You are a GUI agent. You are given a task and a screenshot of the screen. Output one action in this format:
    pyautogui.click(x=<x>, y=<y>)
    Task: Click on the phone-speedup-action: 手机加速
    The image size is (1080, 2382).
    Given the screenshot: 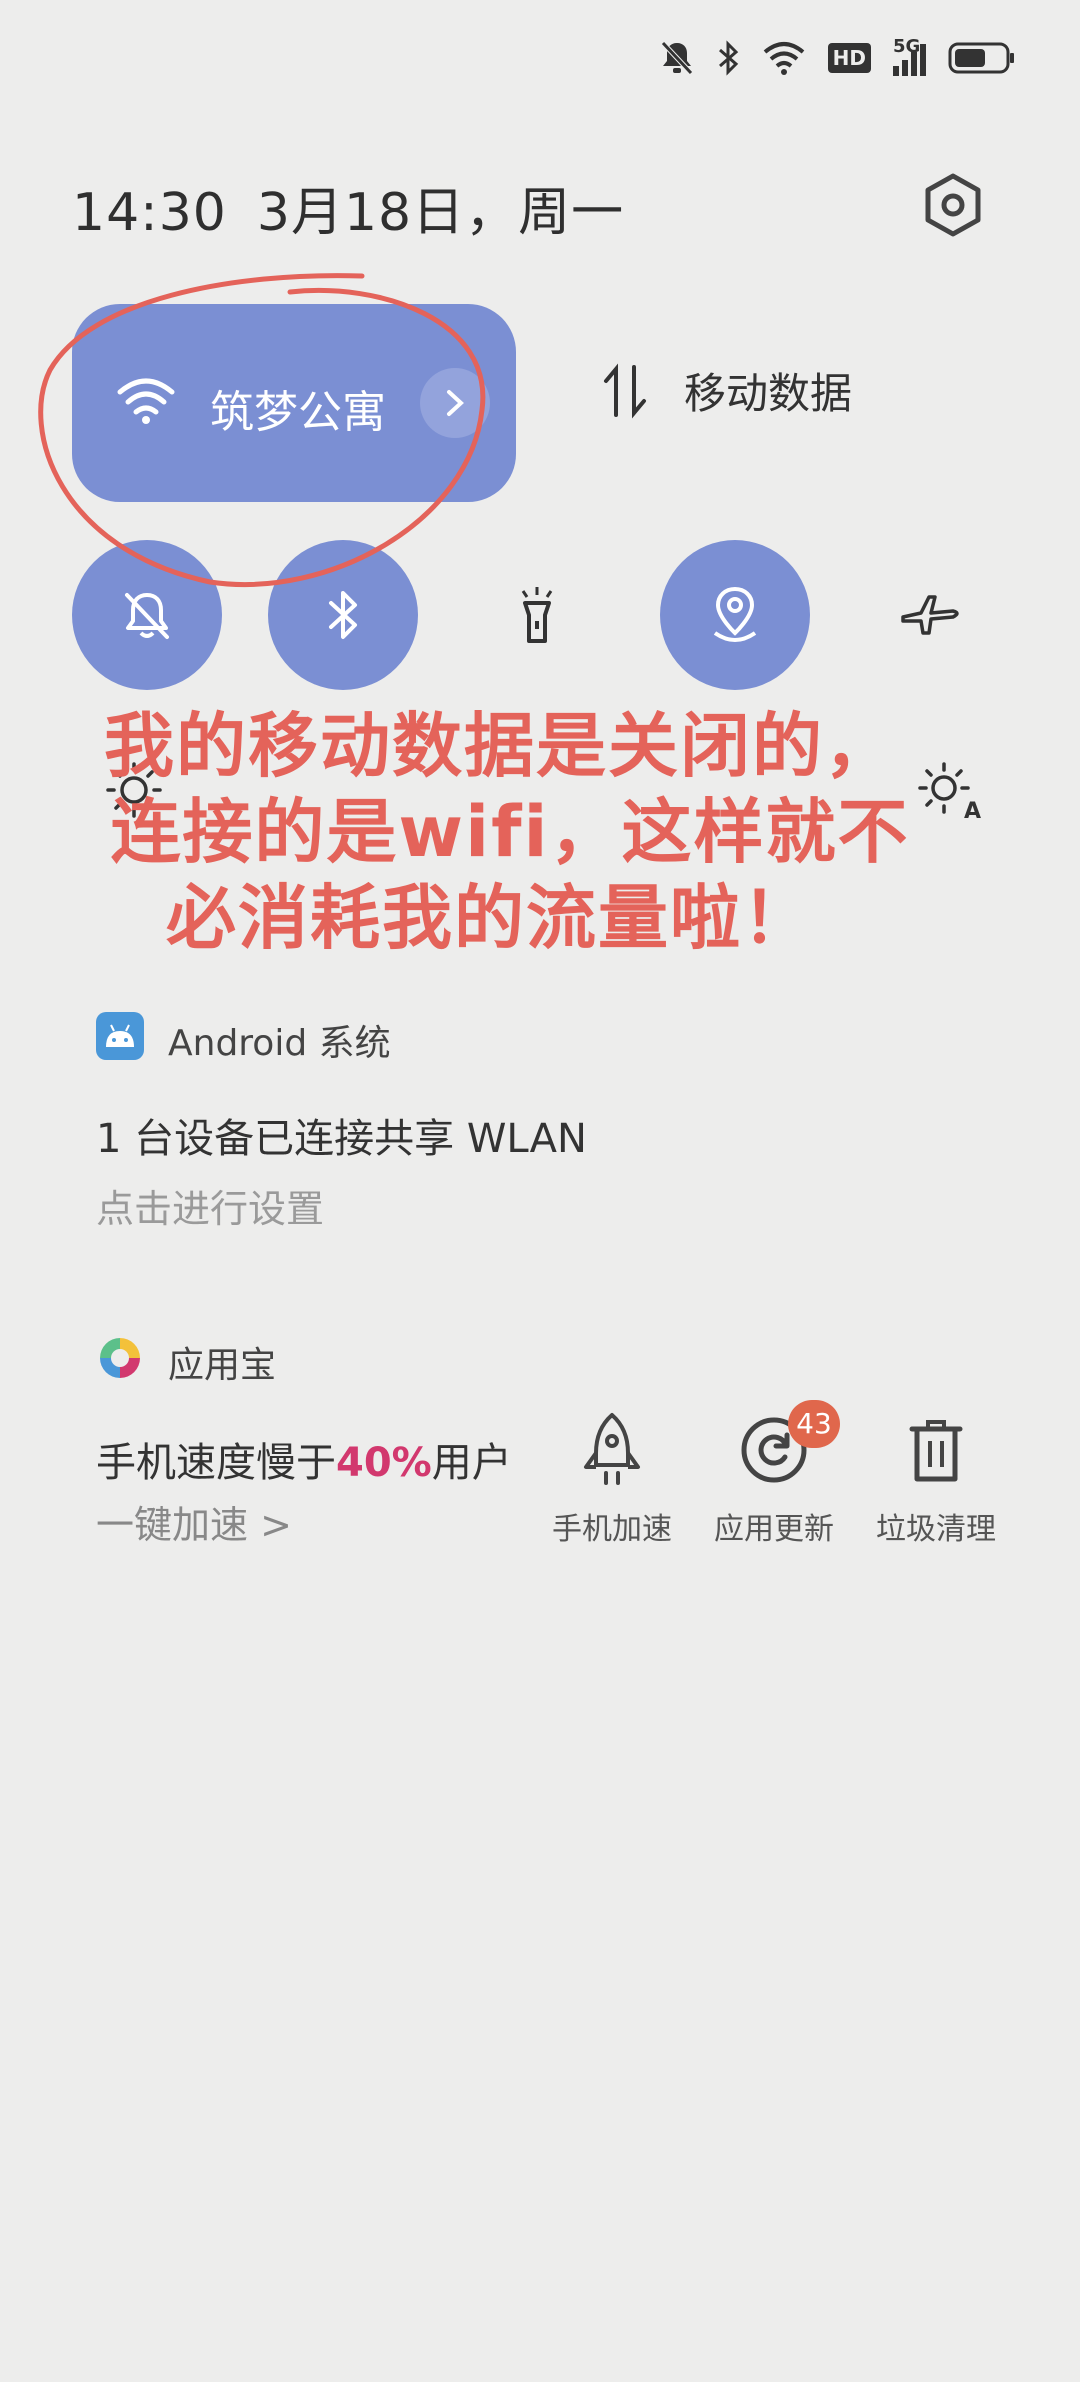 What is the action you would take?
    pyautogui.click(x=612, y=1479)
    